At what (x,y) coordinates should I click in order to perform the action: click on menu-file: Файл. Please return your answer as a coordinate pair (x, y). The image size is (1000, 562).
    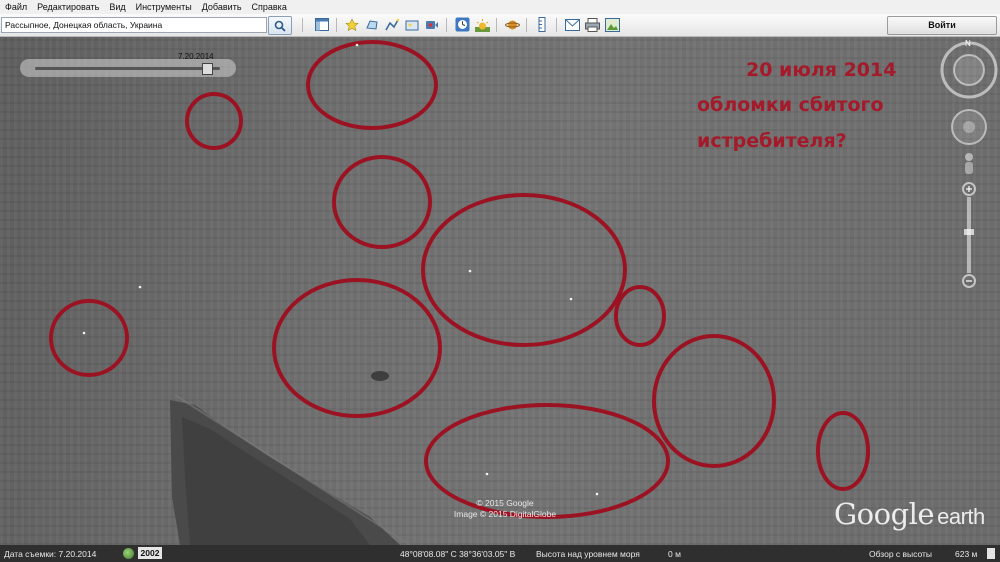
    Looking at the image, I should click on (16, 7).